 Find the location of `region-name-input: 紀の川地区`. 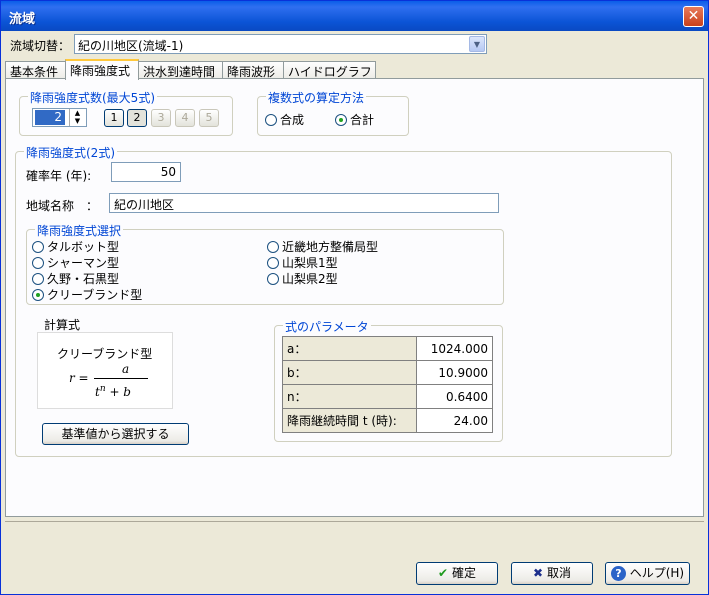

region-name-input: 紀の川地区 is located at coordinates (304, 203).